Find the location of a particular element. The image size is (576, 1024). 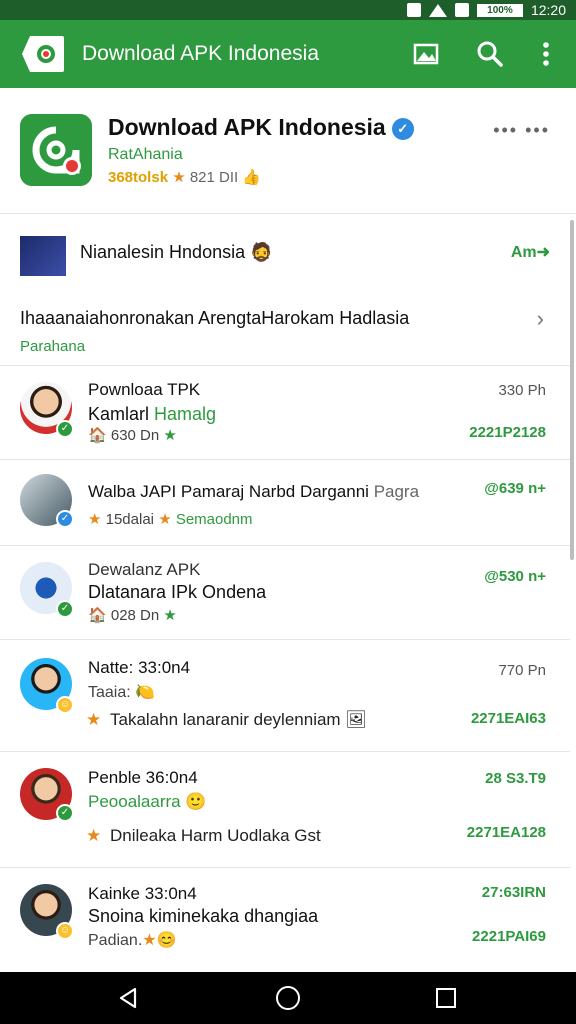

chat-meta: 🏠 028 Dn ★ is located at coordinates (132, 615).